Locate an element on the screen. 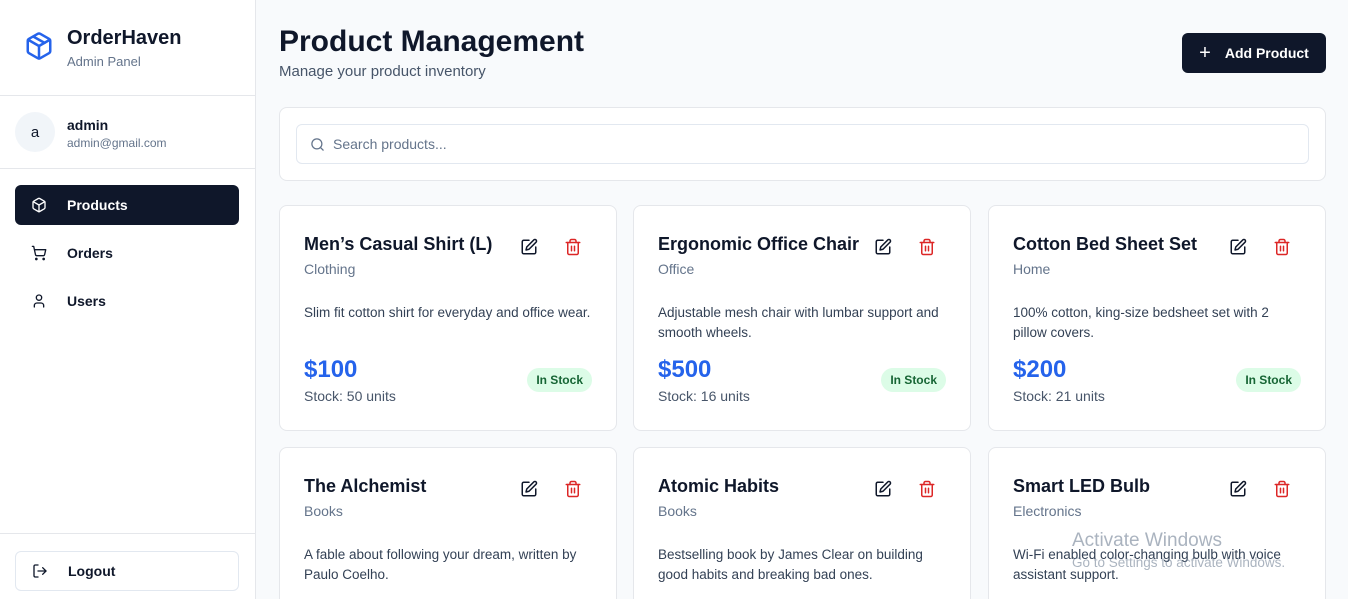 Image resolution: width=1348 pixels, height=599 pixels. product-price: $200 is located at coordinates (1040, 369).